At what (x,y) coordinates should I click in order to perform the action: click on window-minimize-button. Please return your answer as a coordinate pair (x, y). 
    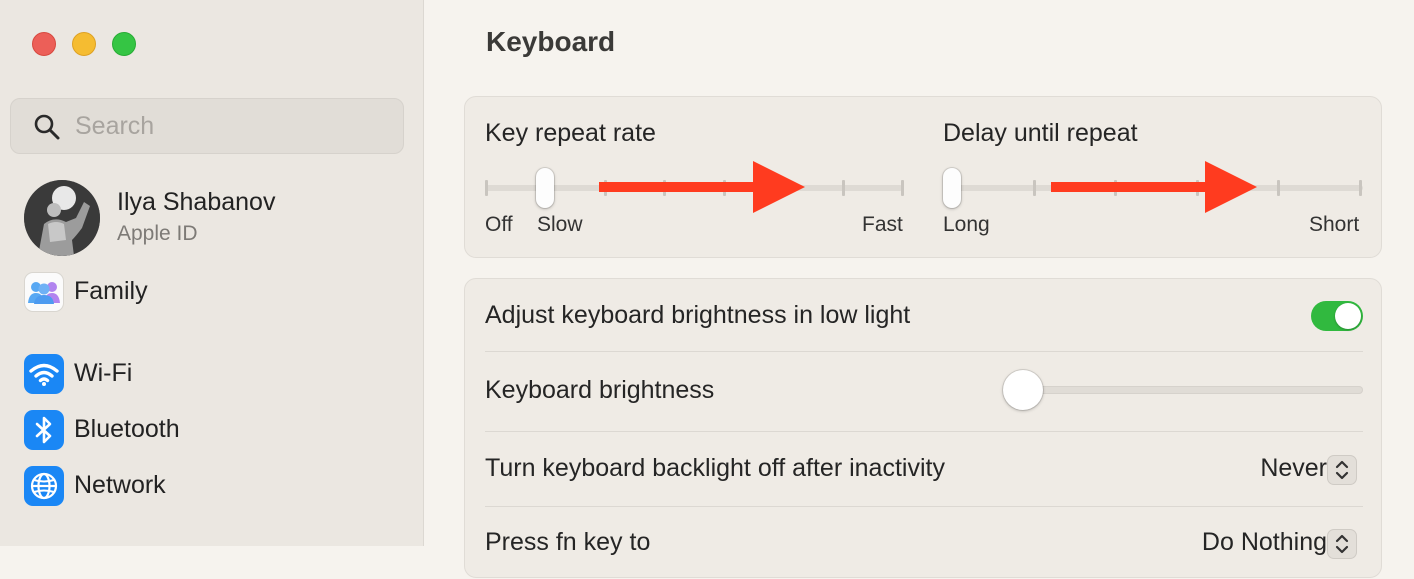
    Looking at the image, I should click on (84, 44).